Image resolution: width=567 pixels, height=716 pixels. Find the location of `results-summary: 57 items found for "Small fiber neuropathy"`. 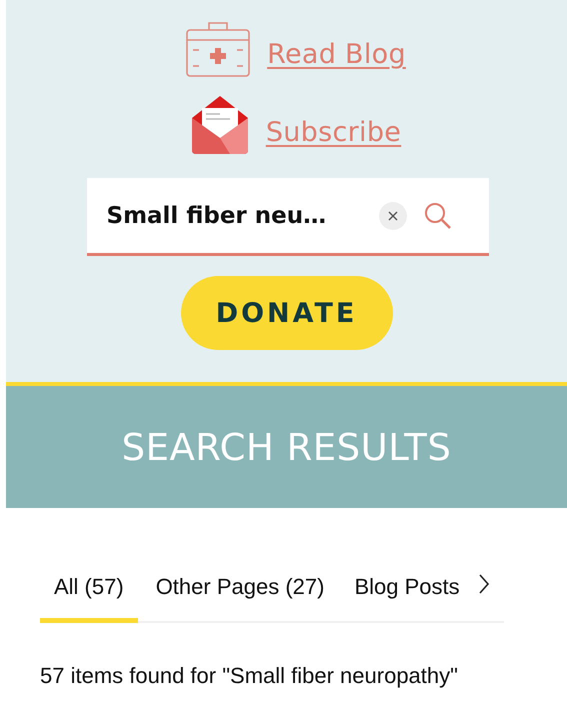

results-summary: 57 items found for "Small fiber neuropathy" is located at coordinates (249, 676).